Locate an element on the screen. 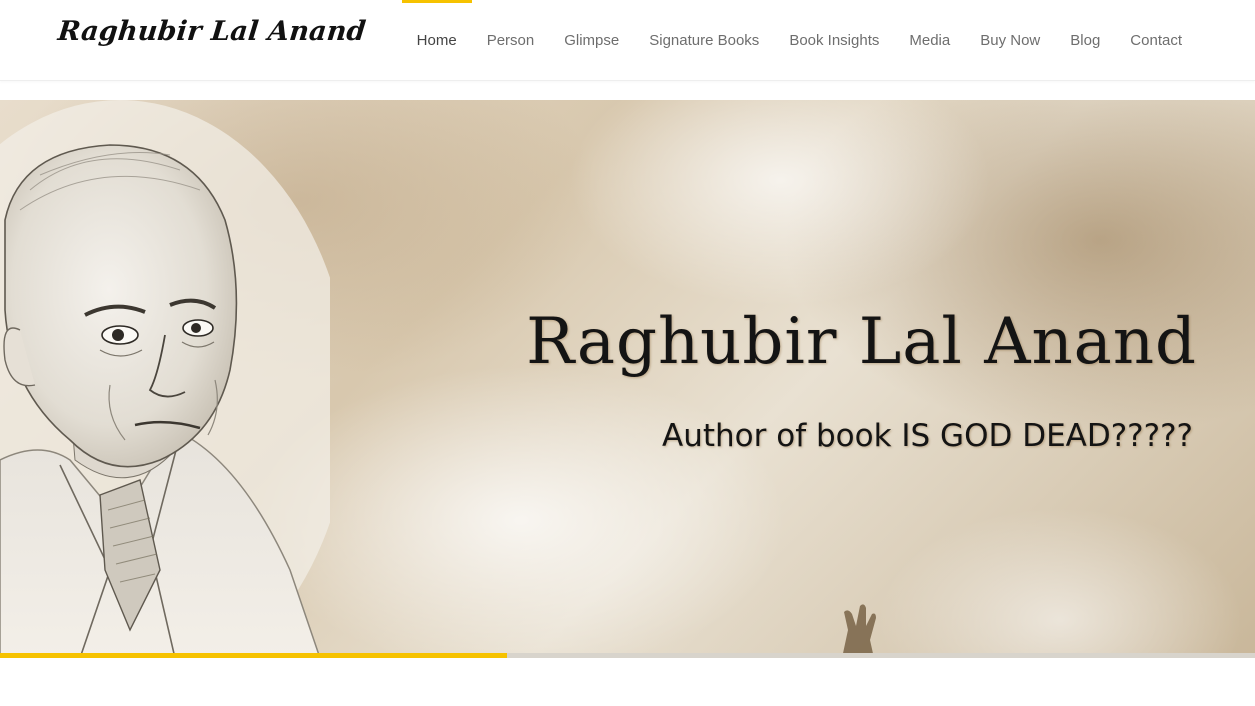 This screenshot has width=1255, height=706. nav-item-signature-books: Signature Books is located at coordinates (704, 40).